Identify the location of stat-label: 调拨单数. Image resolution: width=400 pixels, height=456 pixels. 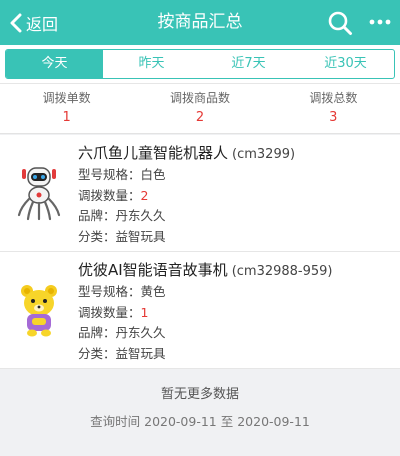
(66, 98).